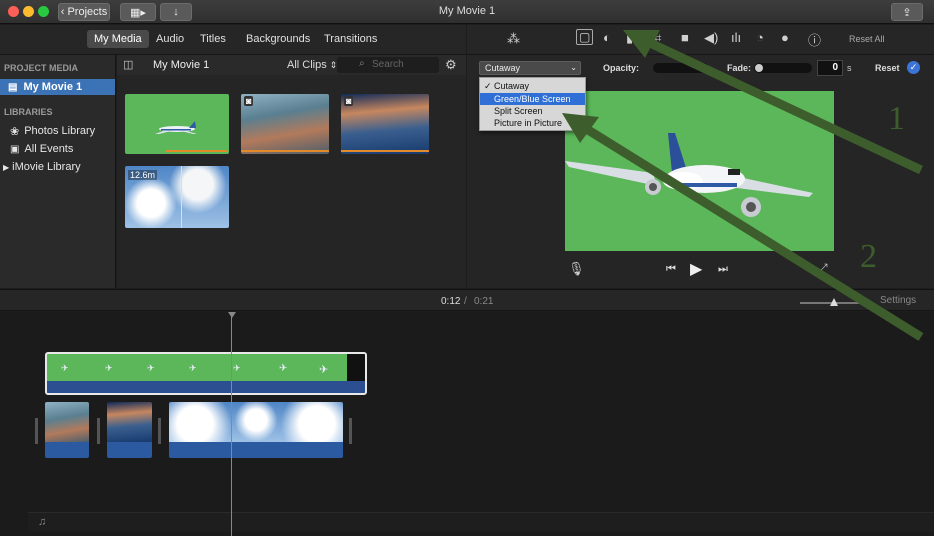 The image size is (934, 536). What do you see at coordinates (896, 118) in the screenshot?
I see `annotation-label-1: 1` at bounding box center [896, 118].